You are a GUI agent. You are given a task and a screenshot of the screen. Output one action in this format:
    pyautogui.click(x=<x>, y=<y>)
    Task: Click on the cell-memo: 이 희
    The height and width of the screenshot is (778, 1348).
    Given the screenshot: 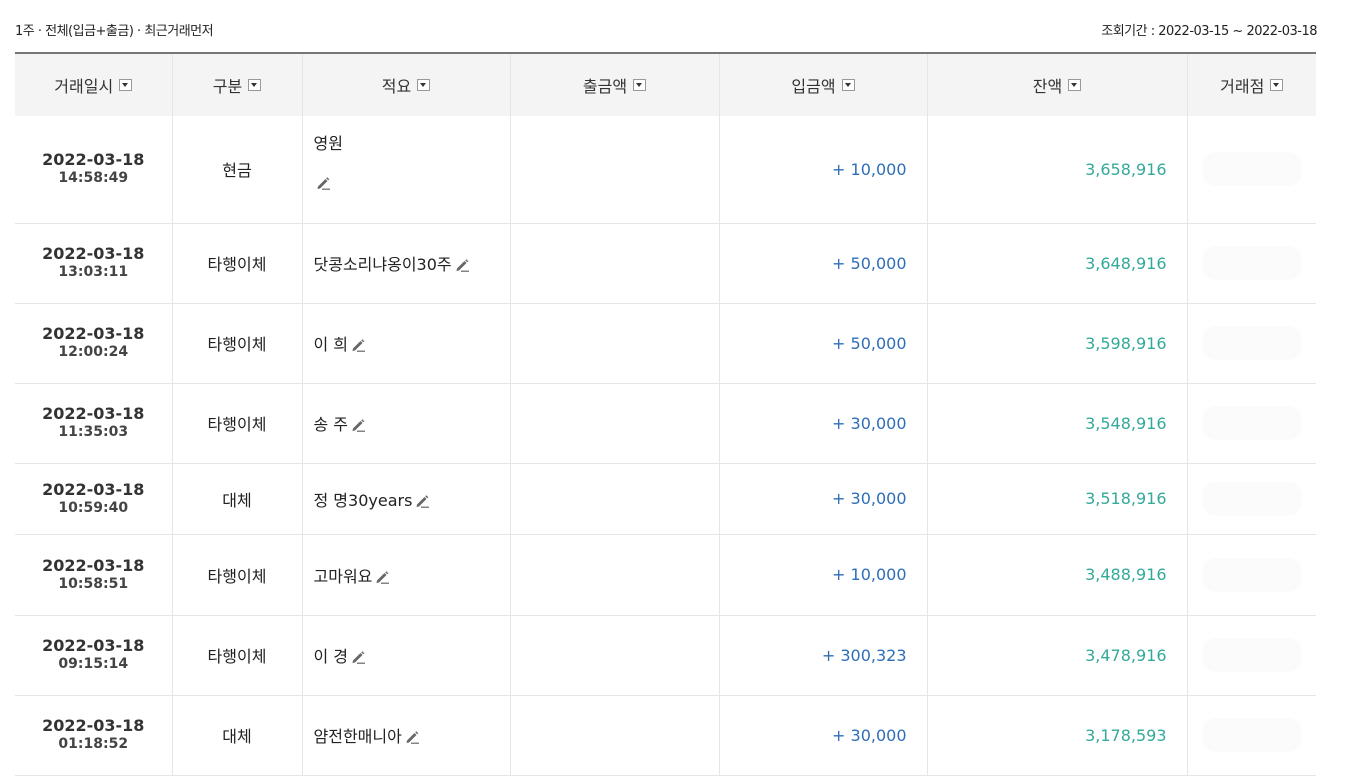 What is the action you would take?
    pyautogui.click(x=406, y=343)
    